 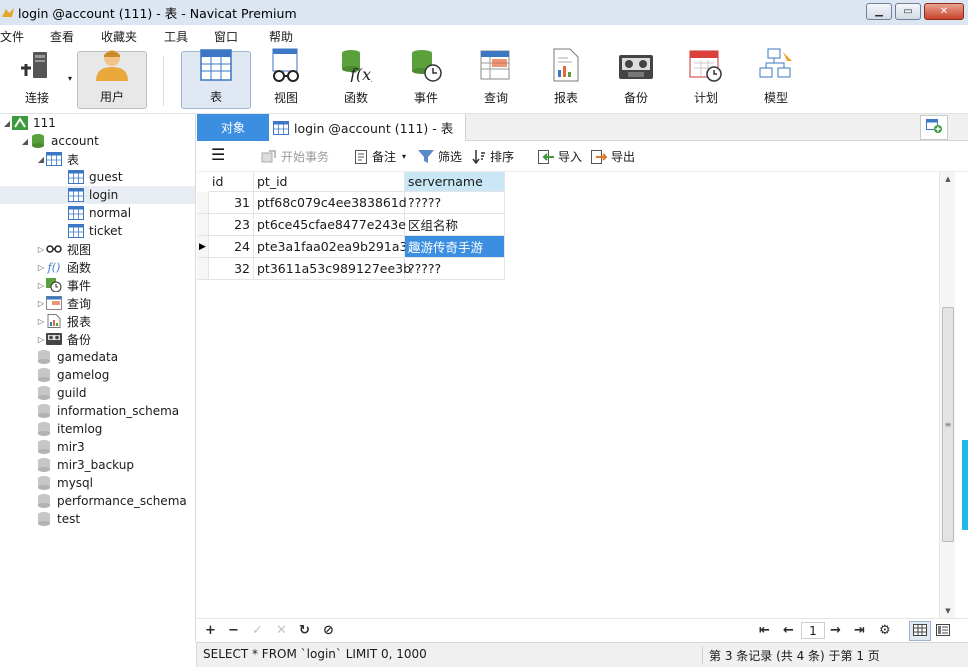 I want to click on tree-database-item: itemlog, so click(x=69, y=429).